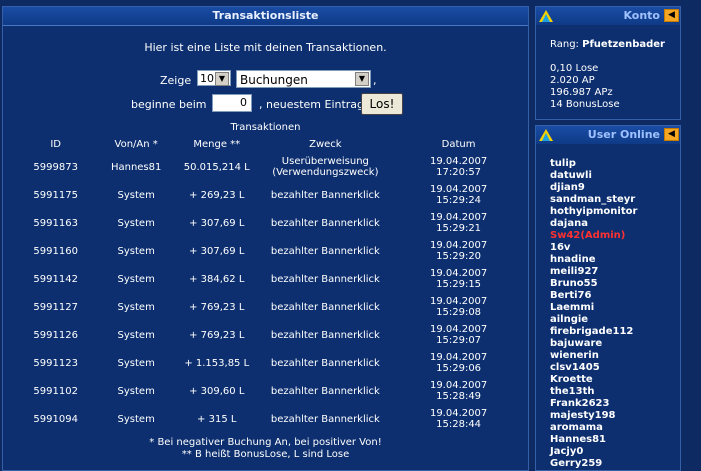  I want to click on konto-title: Konto, so click(641, 15).